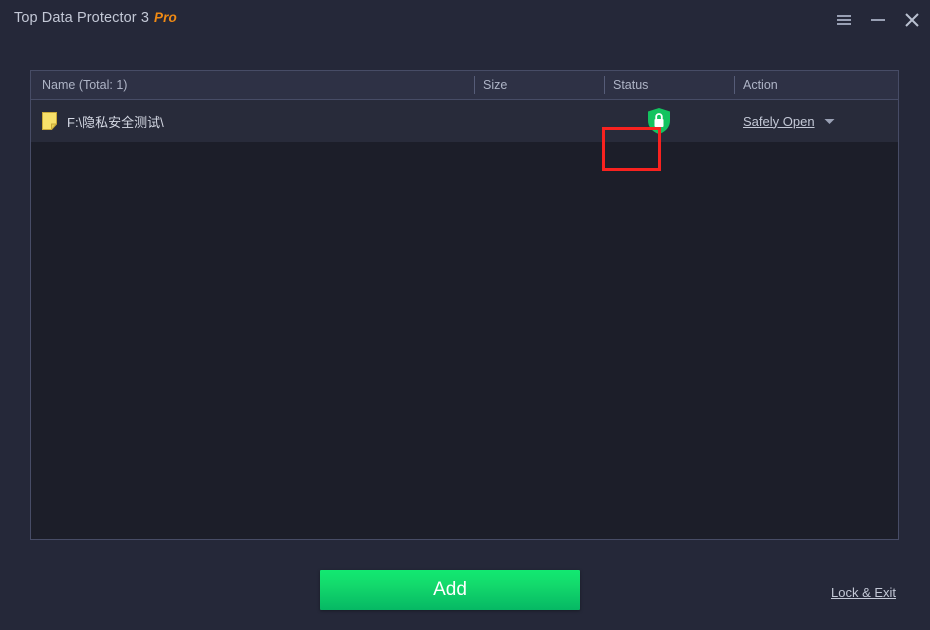  I want to click on column-header-status: Status, so click(630, 85).